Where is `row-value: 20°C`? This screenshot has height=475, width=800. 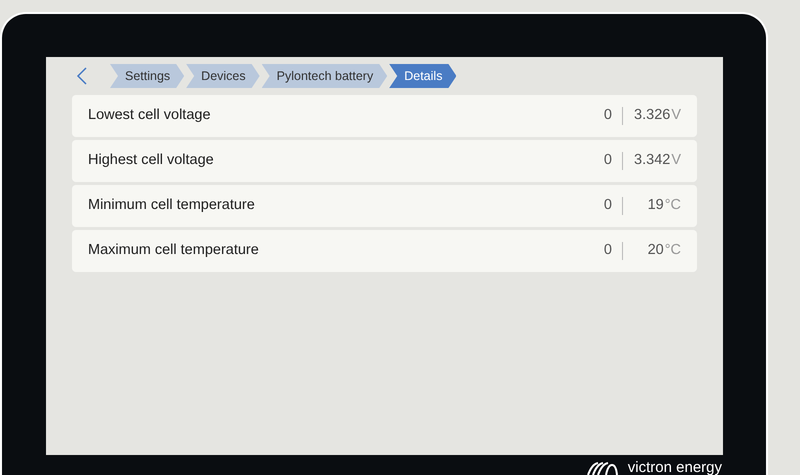
row-value: 20°C is located at coordinates (663, 250).